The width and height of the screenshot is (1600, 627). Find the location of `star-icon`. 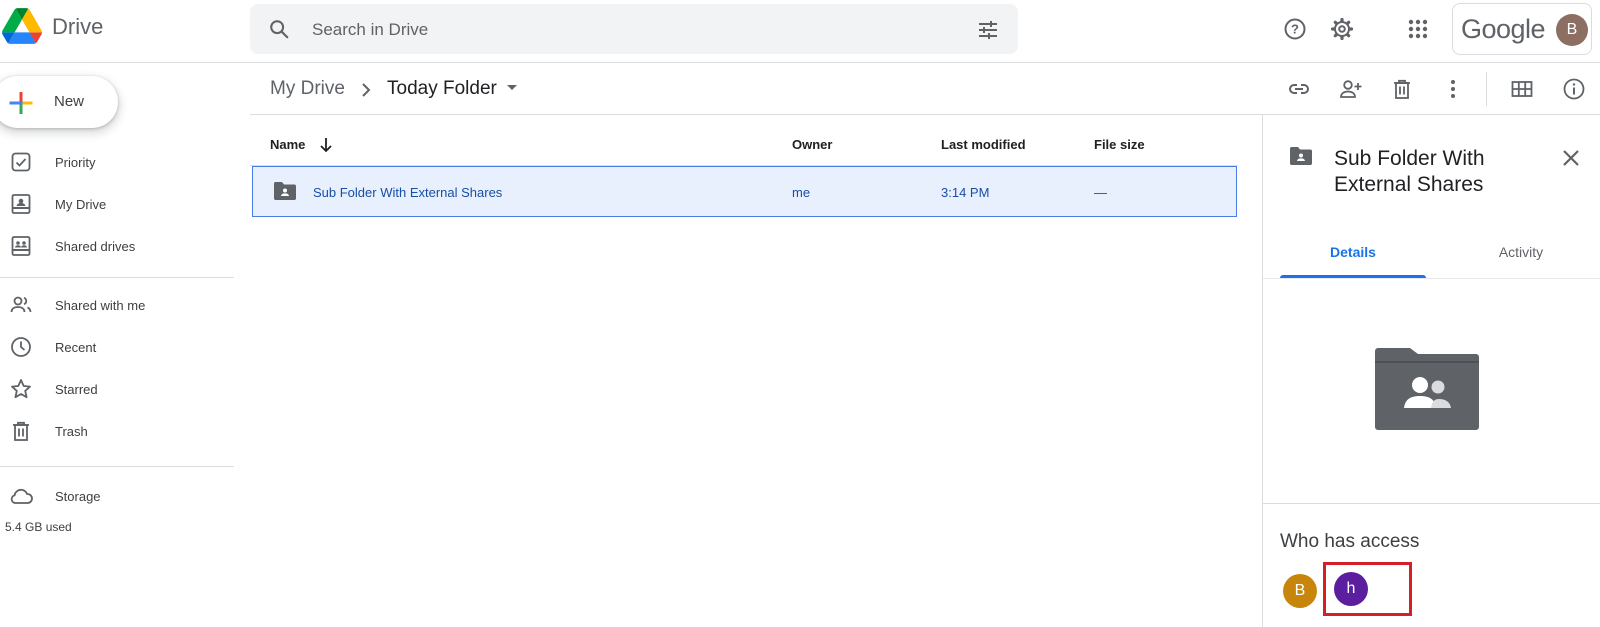

star-icon is located at coordinates (21, 389).